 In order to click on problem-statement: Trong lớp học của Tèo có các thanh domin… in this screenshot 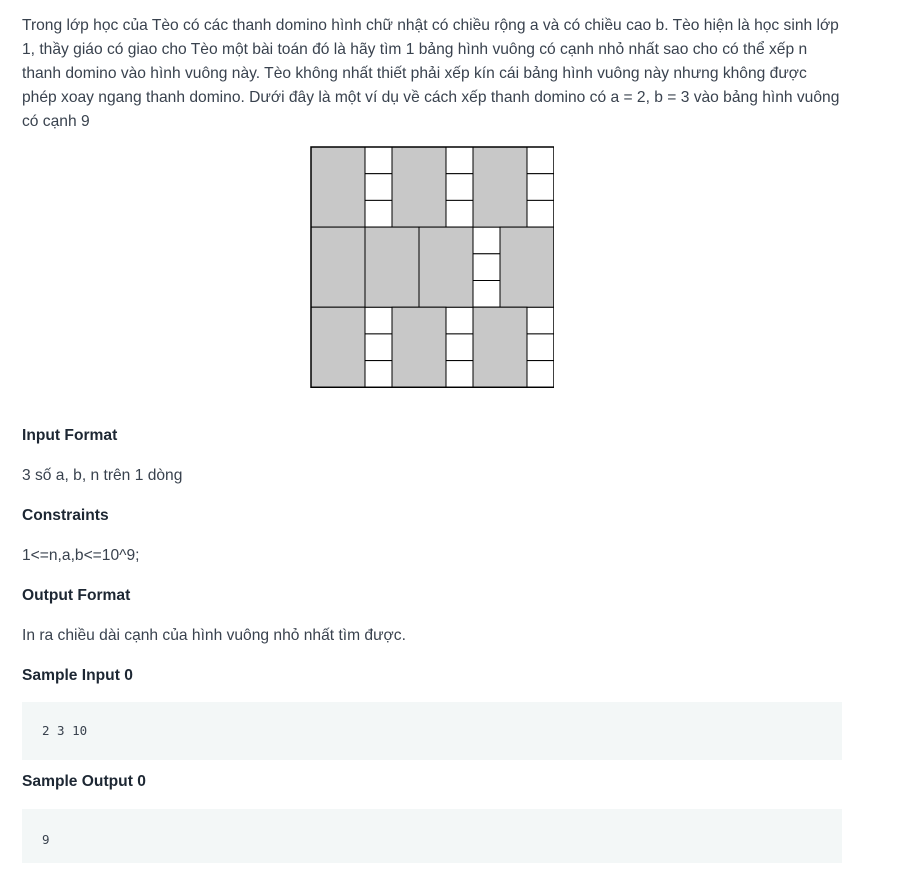, I will do `click(431, 73)`.